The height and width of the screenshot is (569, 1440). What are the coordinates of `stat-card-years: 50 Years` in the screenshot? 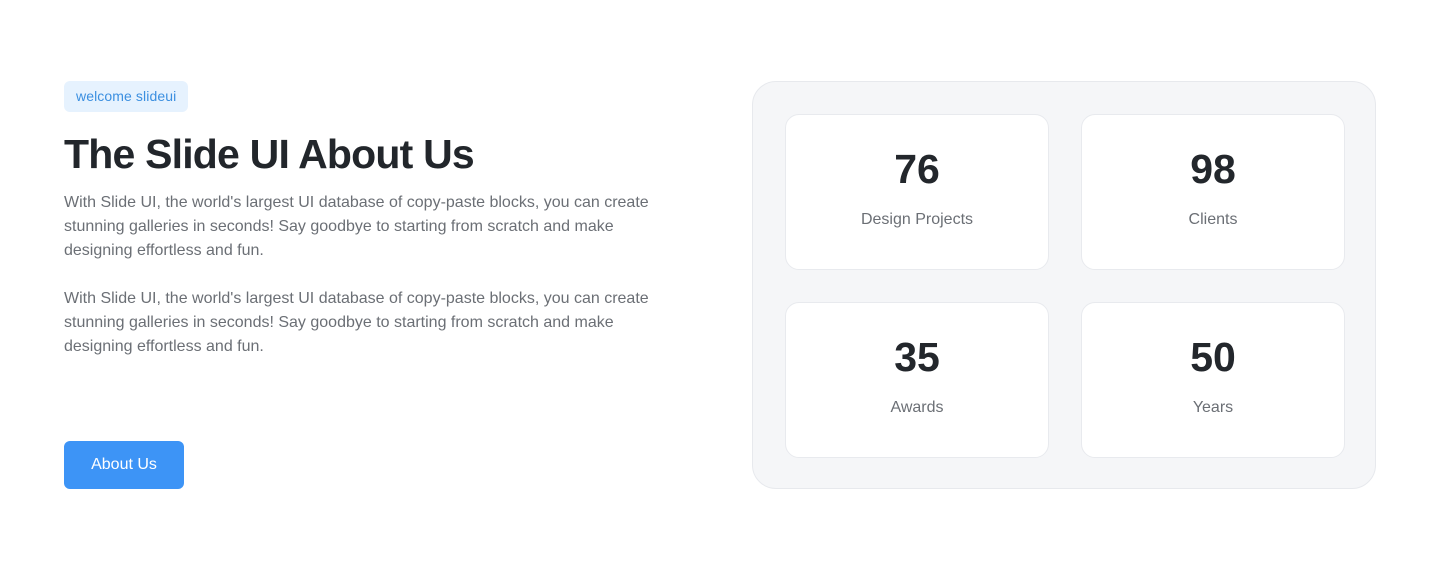 It's located at (1213, 380).